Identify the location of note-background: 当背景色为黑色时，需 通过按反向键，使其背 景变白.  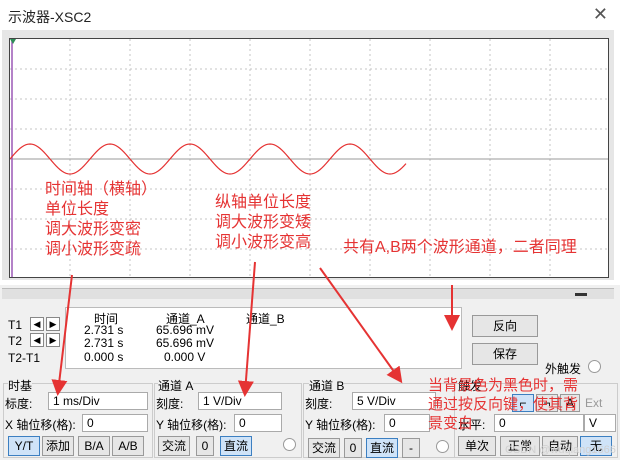
(503, 404).